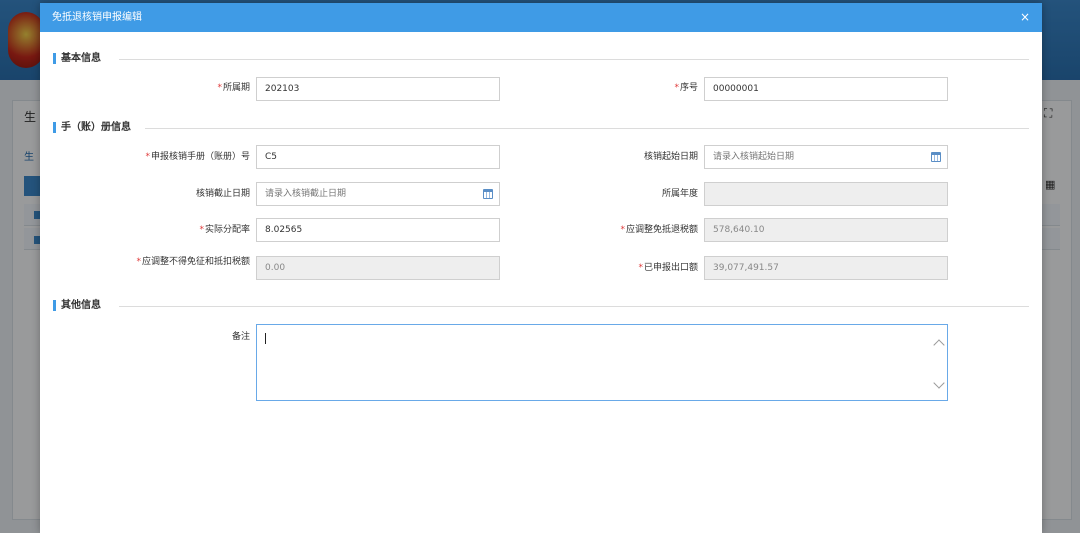 This screenshot has width=1080, height=533. Describe the element at coordinates (826, 268) in the screenshot. I see `declared-export-field: 39,077,491.57` at that location.